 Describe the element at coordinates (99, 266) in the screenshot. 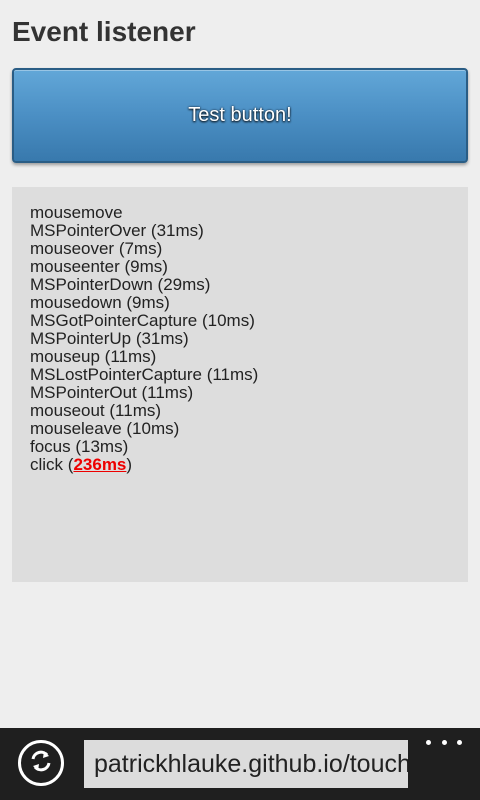

I see `log-line: mouseenter (9ms)` at that location.